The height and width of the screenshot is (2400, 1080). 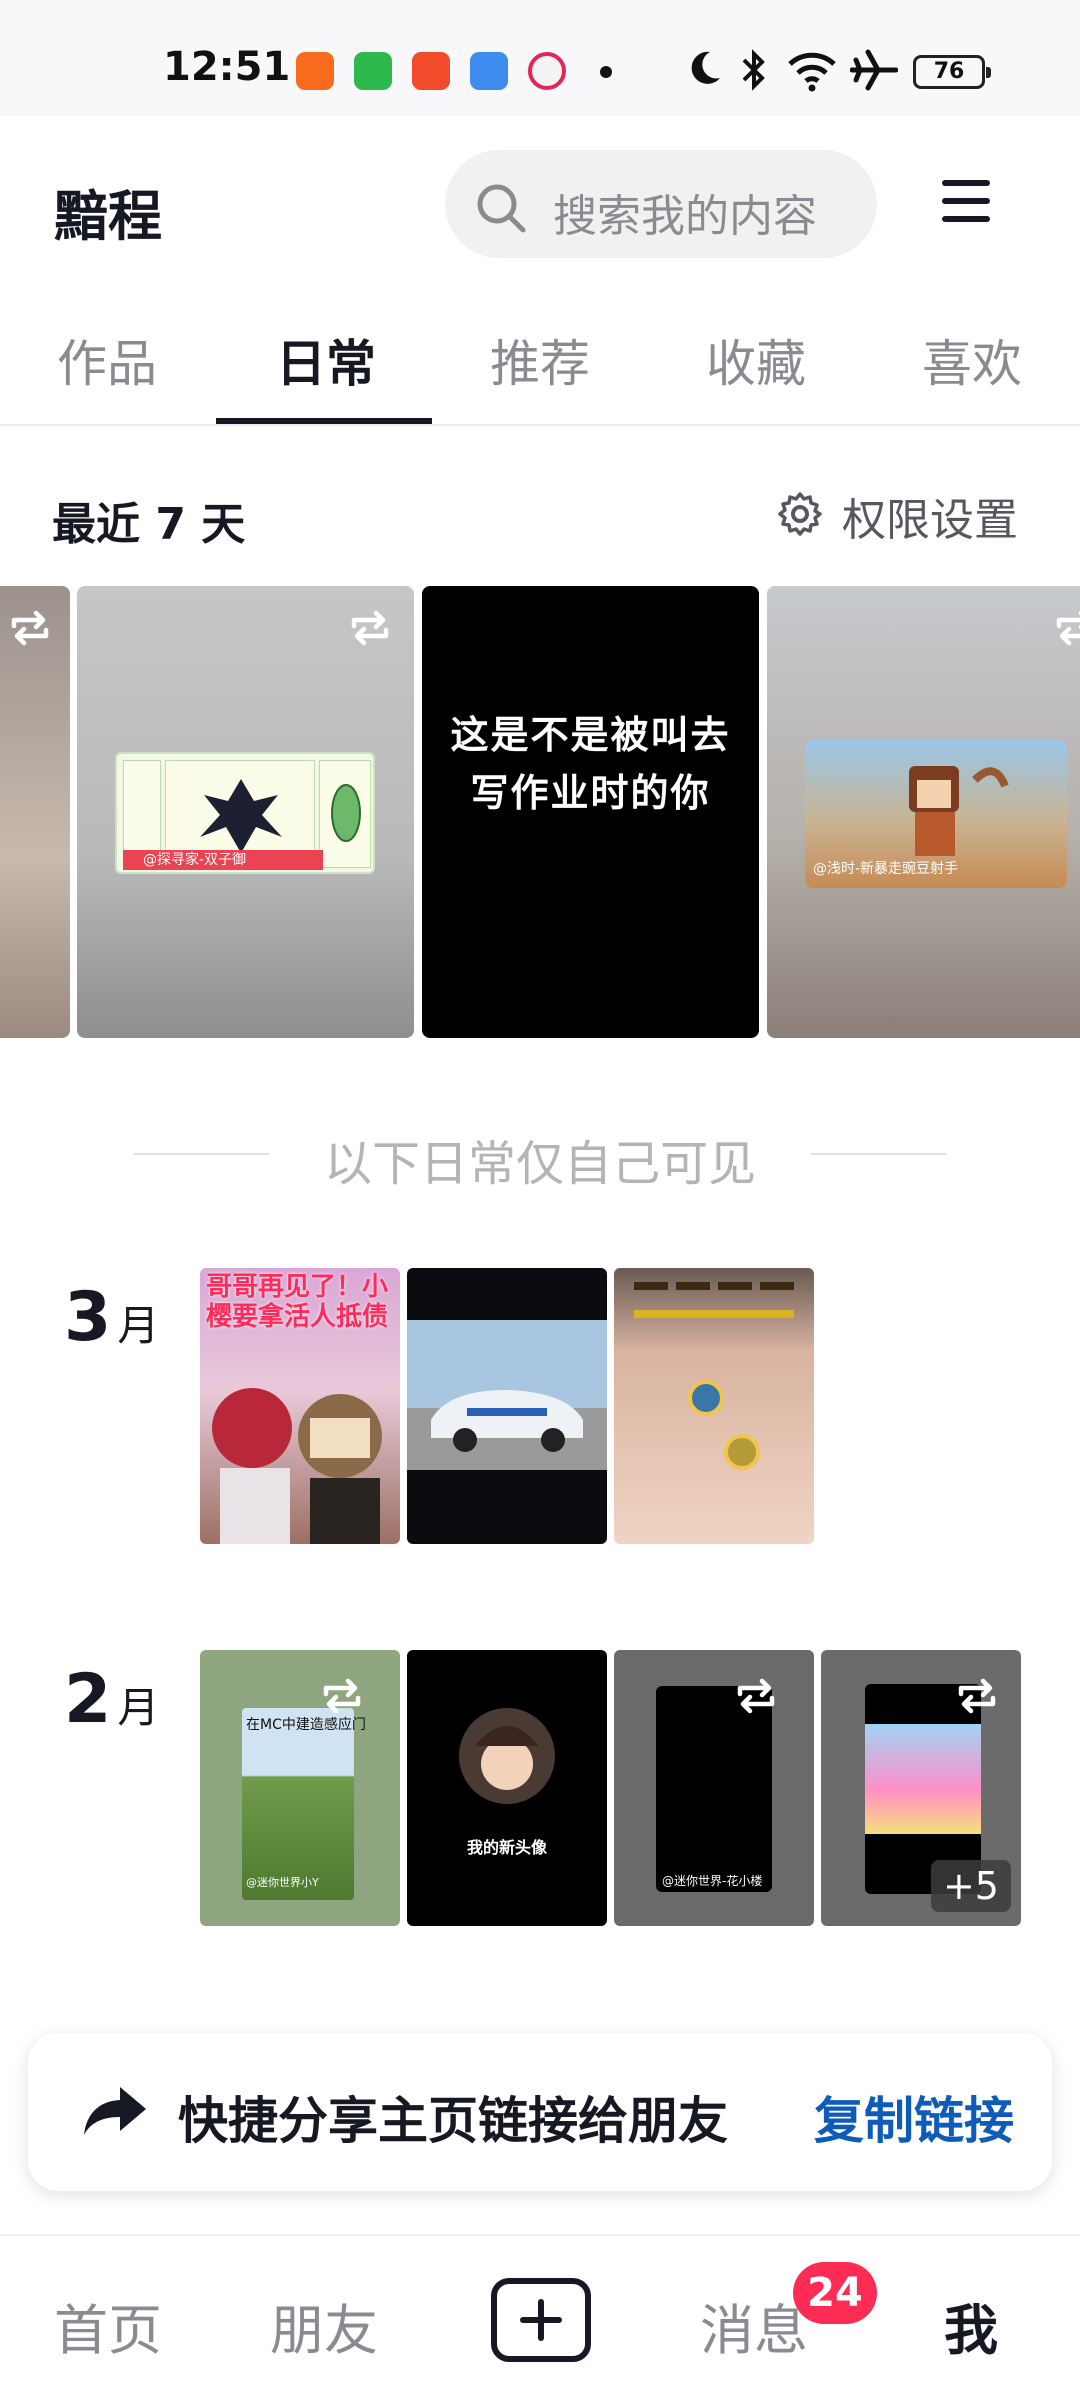 What do you see at coordinates (227, 67) in the screenshot?
I see `status-time: 12:51` at bounding box center [227, 67].